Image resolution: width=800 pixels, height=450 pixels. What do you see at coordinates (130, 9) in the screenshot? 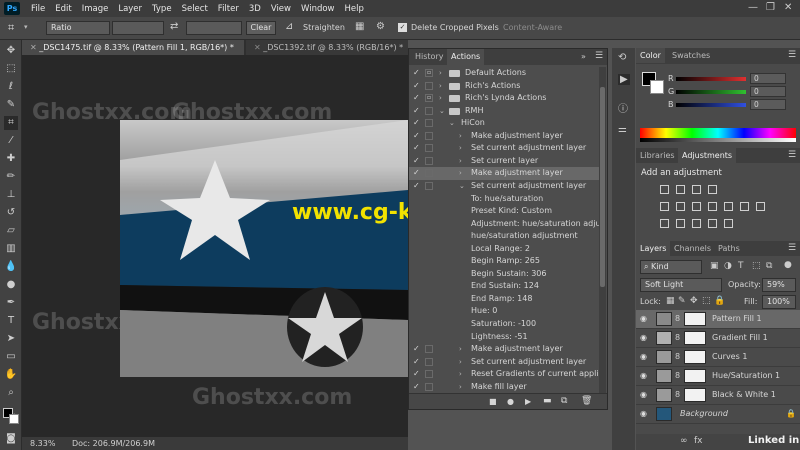
I see `menu-layer: Layer` at bounding box center [130, 9].